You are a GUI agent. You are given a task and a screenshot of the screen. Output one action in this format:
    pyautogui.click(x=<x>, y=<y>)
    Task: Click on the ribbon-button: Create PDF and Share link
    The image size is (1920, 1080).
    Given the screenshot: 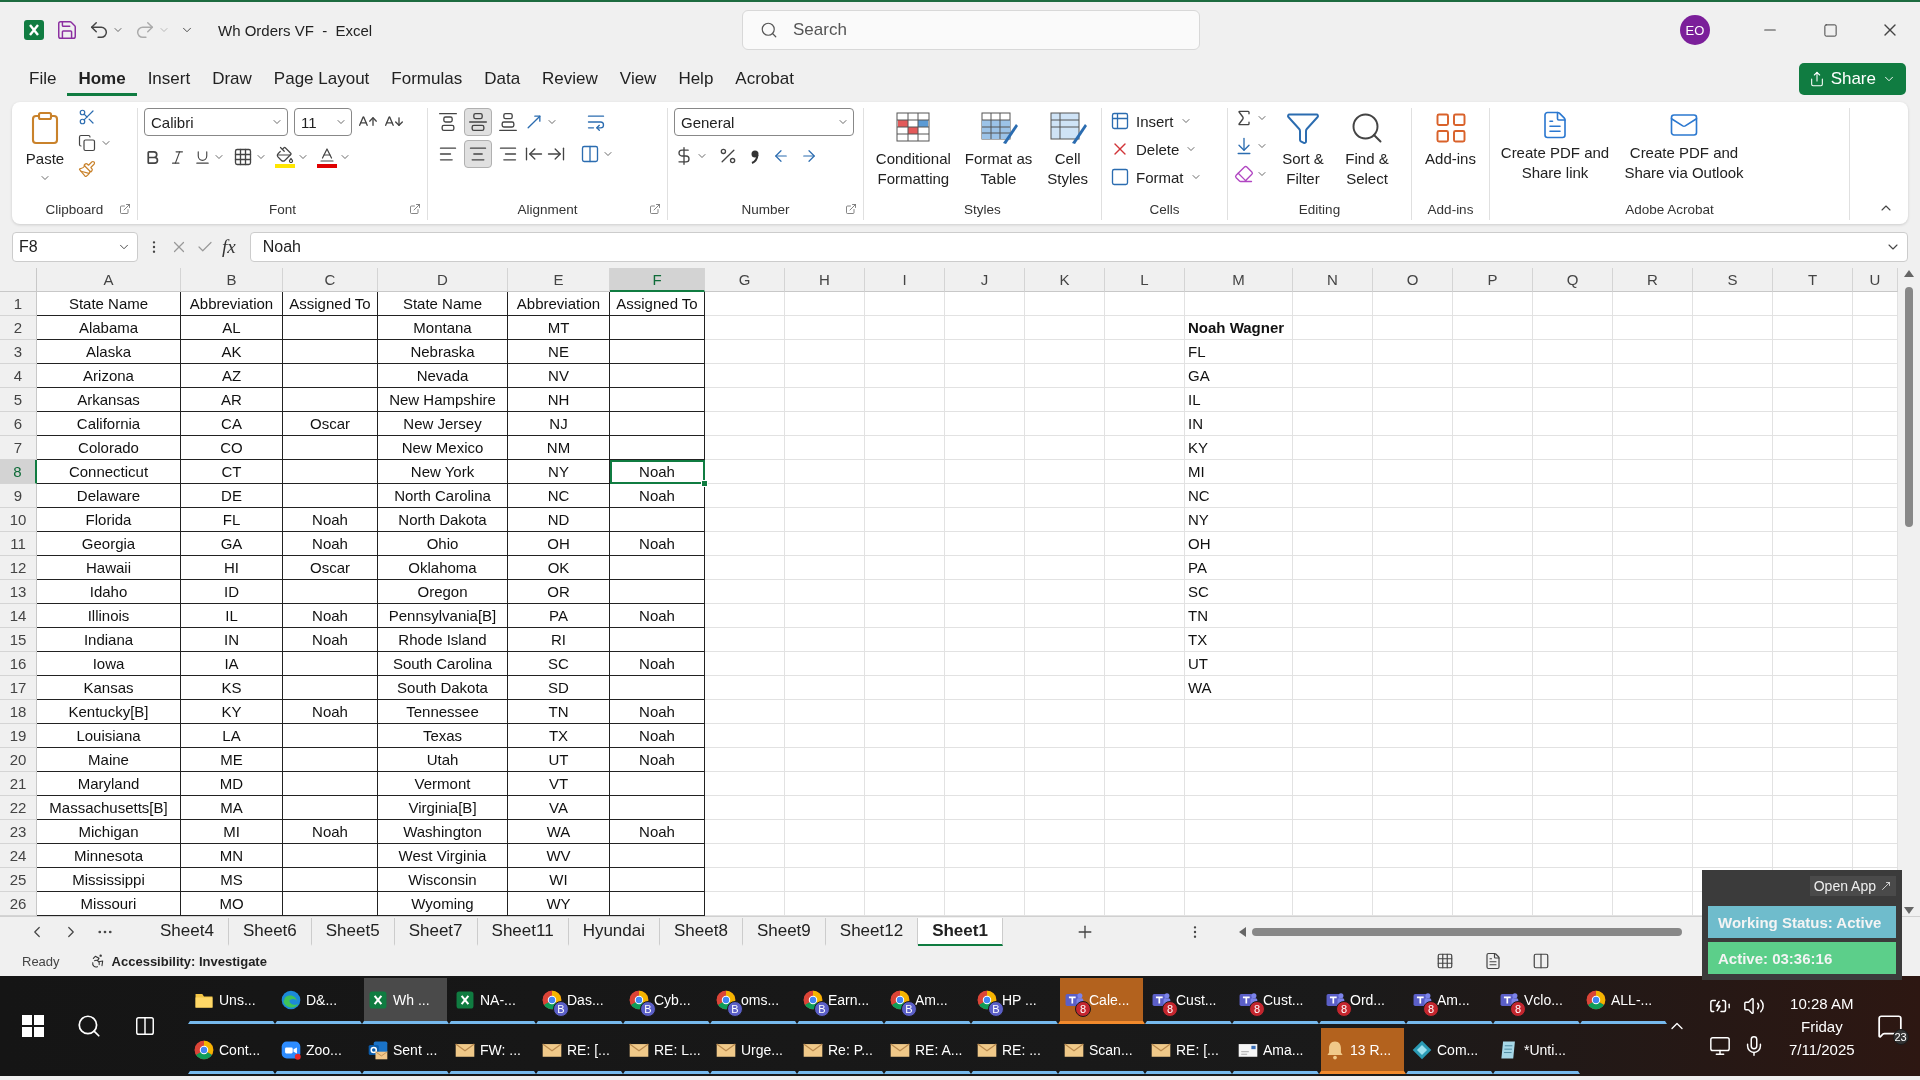 What is the action you would take?
    pyautogui.click(x=1555, y=146)
    